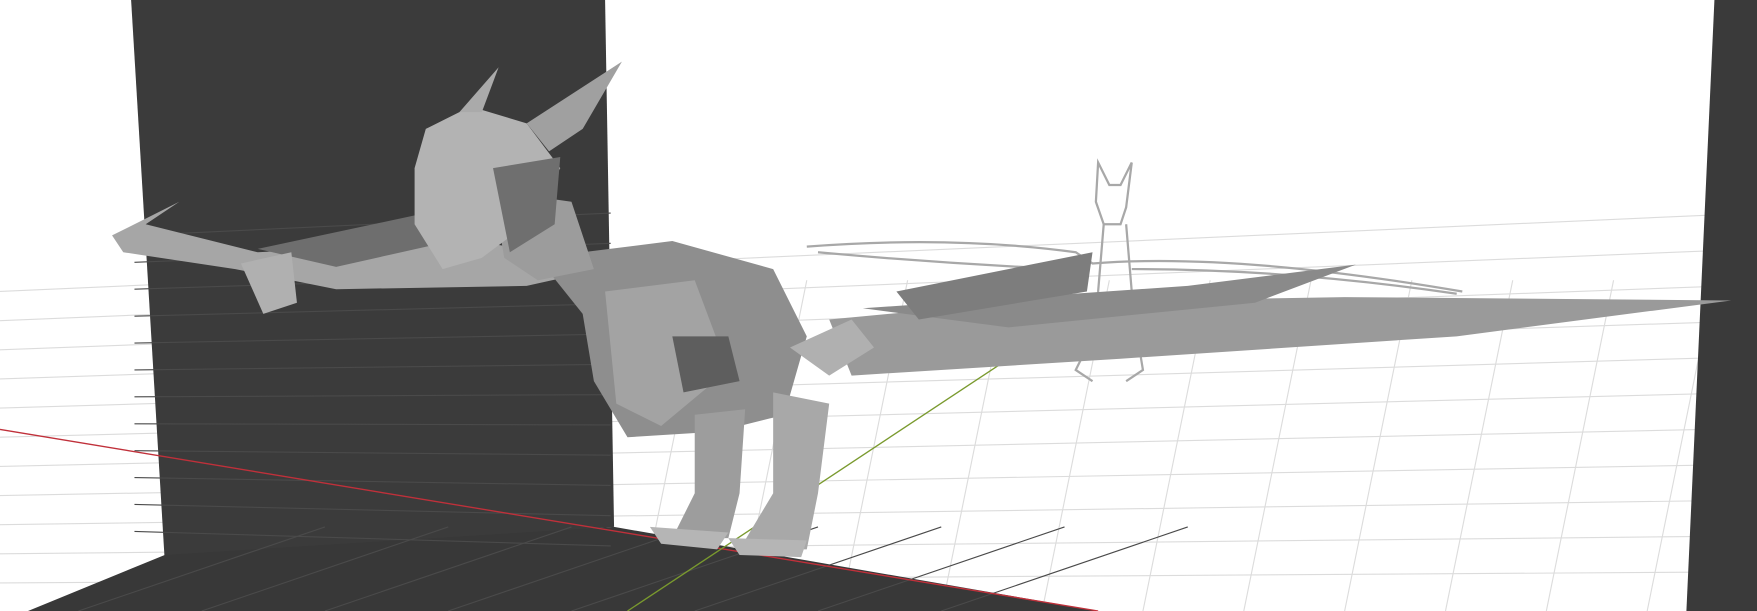 The image size is (1757, 611). What do you see at coordinates (767, 548) in the screenshot?
I see `dragon-hind-foot` at bounding box center [767, 548].